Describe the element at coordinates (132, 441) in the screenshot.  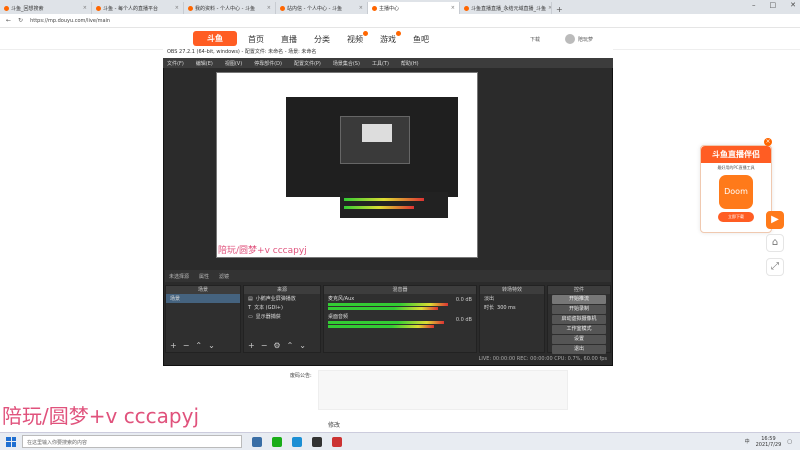
I see `taskbar-search: 在这里输入你要搜索的内容` at that location.